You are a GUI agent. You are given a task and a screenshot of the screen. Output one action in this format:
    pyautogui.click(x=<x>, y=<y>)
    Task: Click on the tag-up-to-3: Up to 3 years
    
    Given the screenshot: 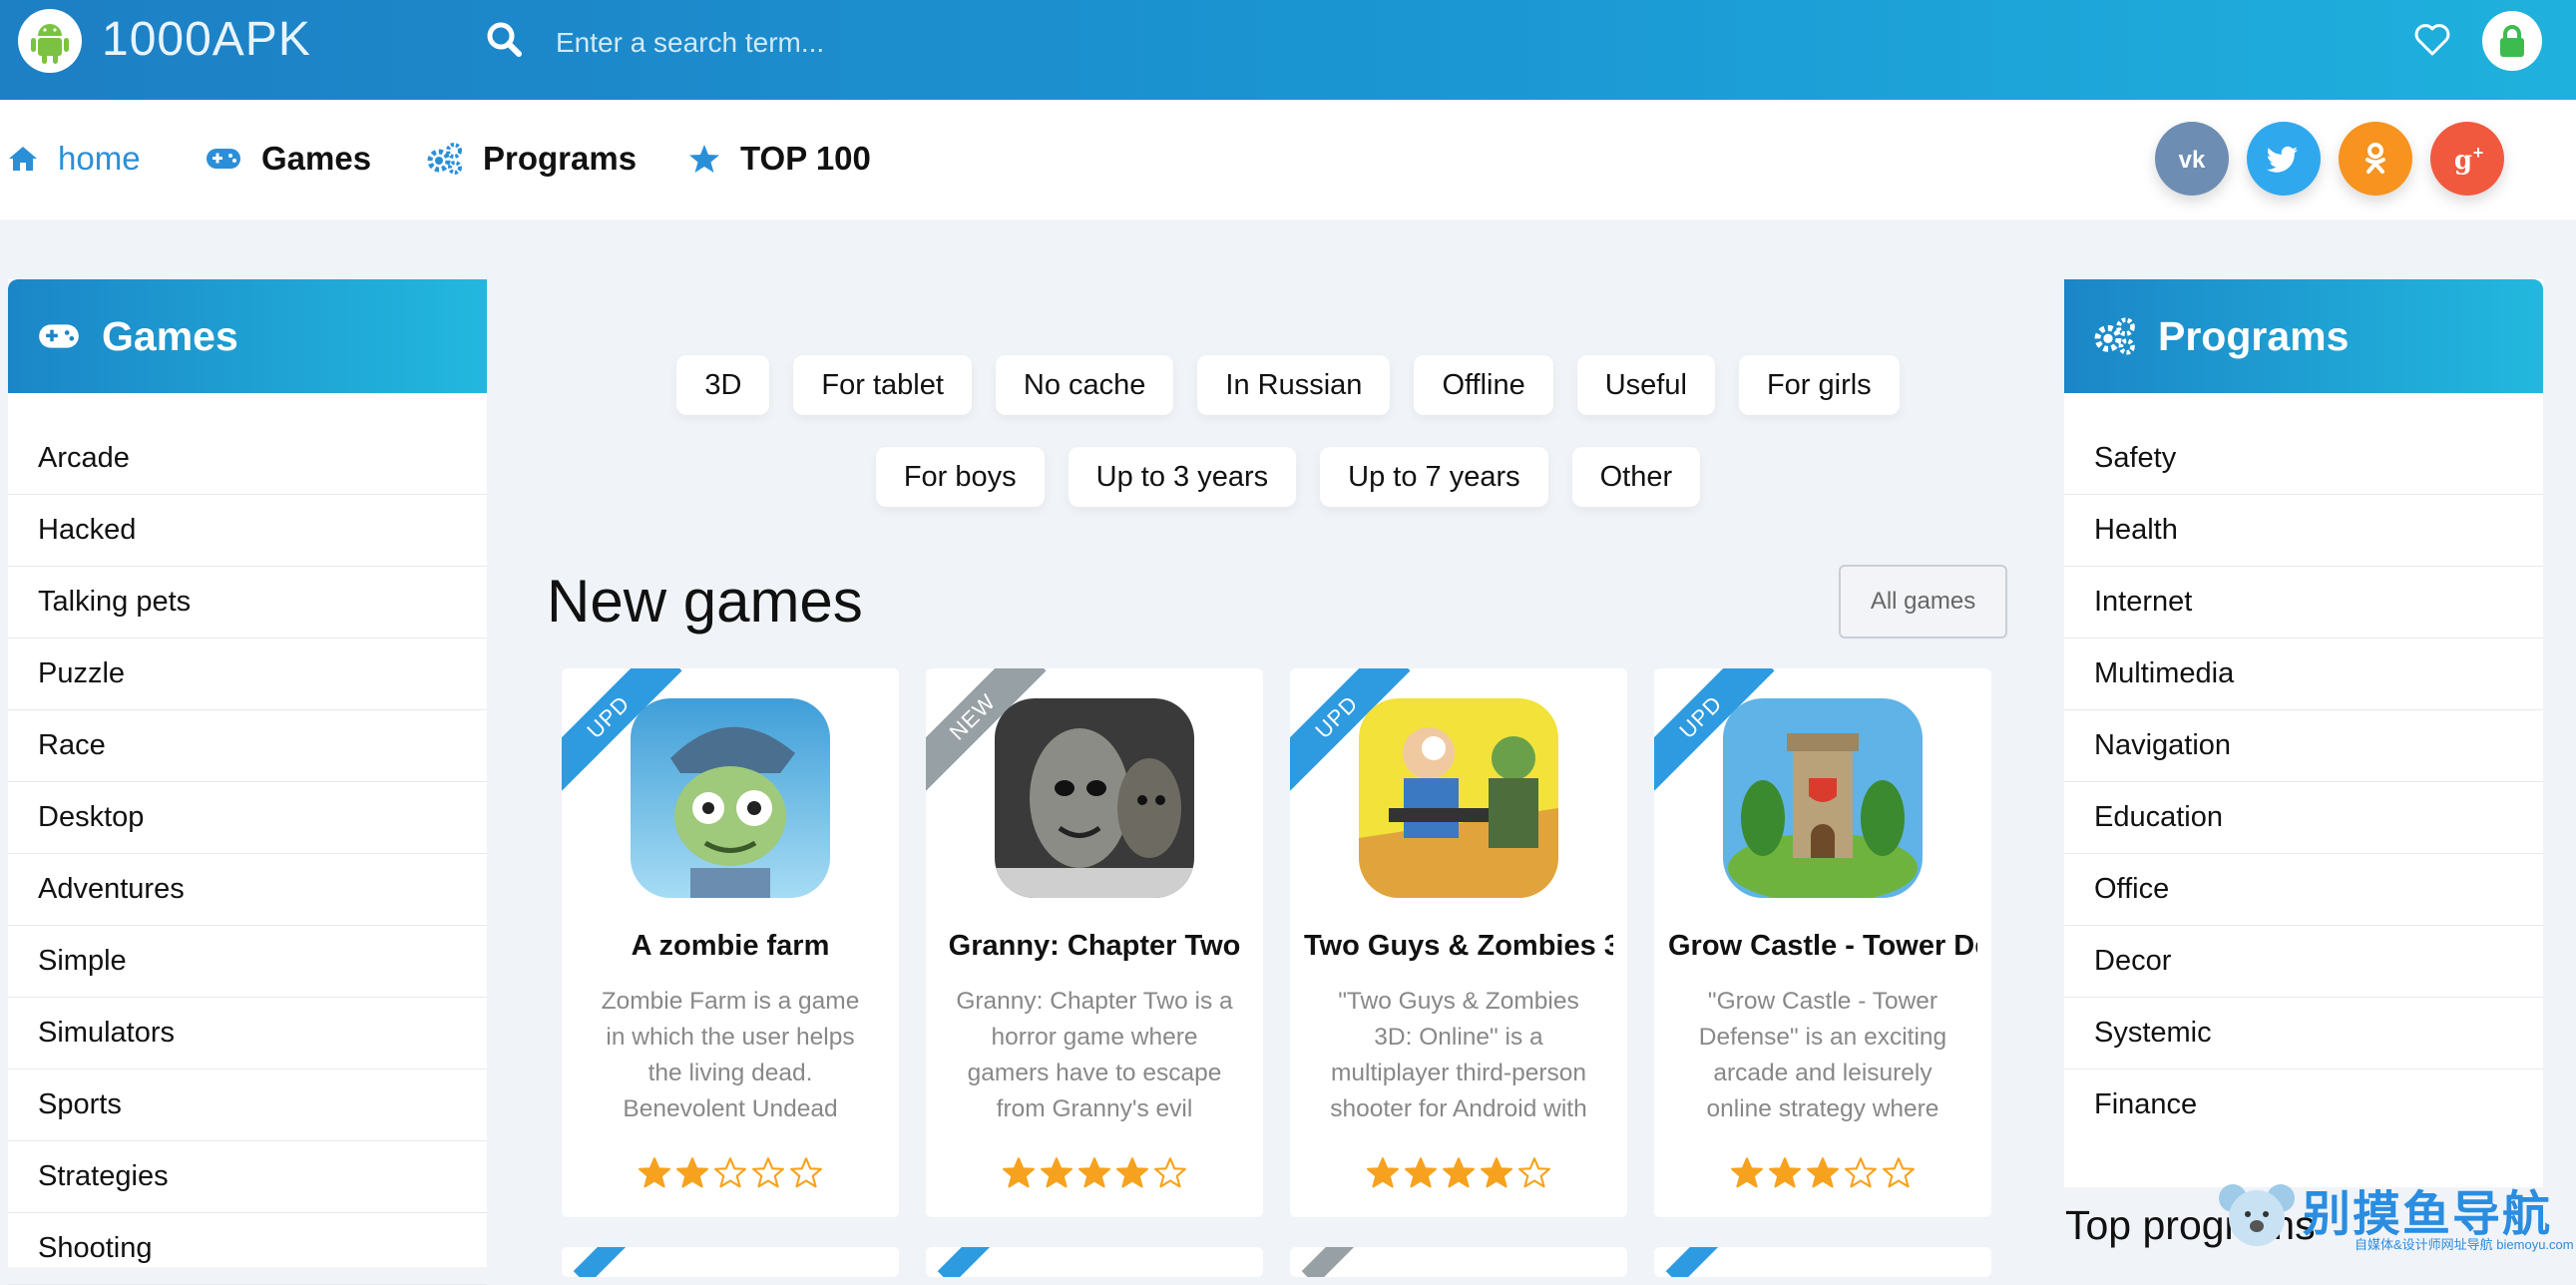 What is the action you would take?
    pyautogui.click(x=1182, y=477)
    